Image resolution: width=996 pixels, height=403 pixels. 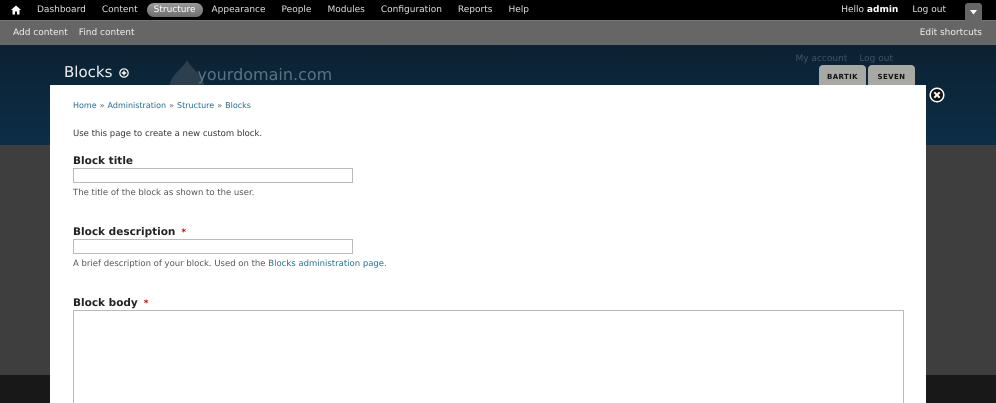 What do you see at coordinates (238, 105) in the screenshot?
I see `breadcrumb-link: Blocks` at bounding box center [238, 105].